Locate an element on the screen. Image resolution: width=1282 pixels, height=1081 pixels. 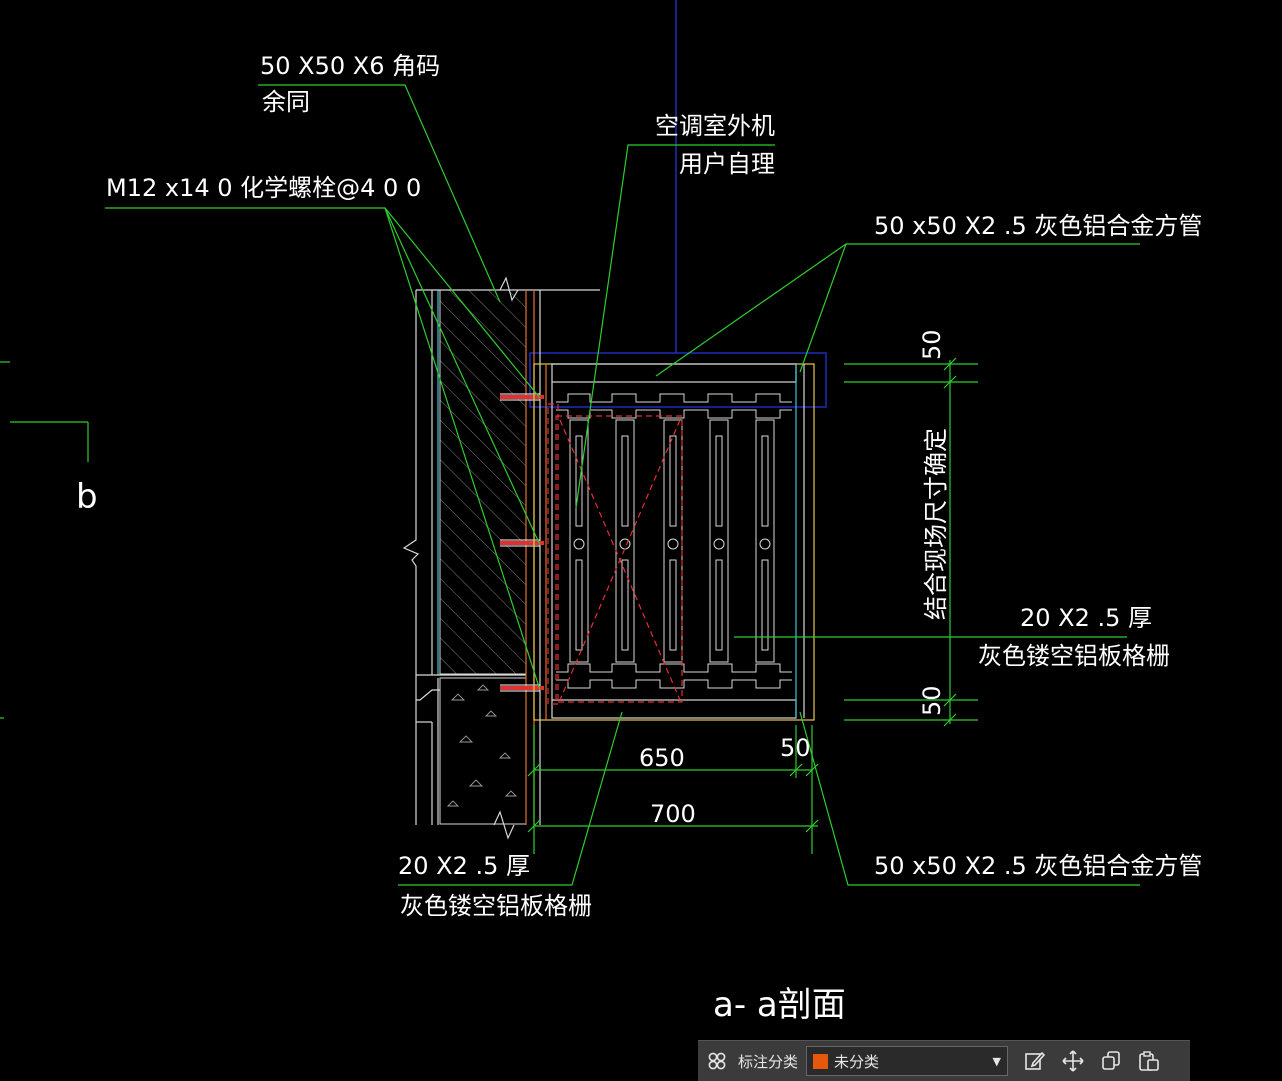
grille-right-note: 灰色镂空铝板格栅 is located at coordinates (1074, 656).